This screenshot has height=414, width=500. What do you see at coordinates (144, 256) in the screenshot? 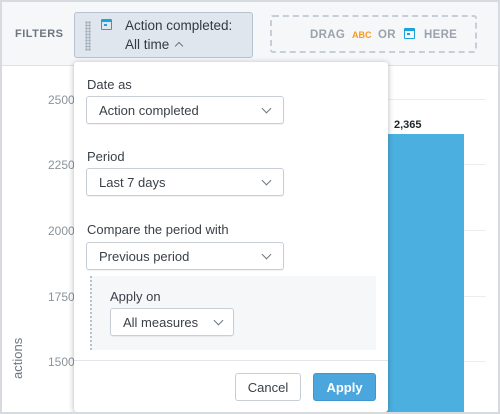
I see `compare-value: Previous period` at bounding box center [144, 256].